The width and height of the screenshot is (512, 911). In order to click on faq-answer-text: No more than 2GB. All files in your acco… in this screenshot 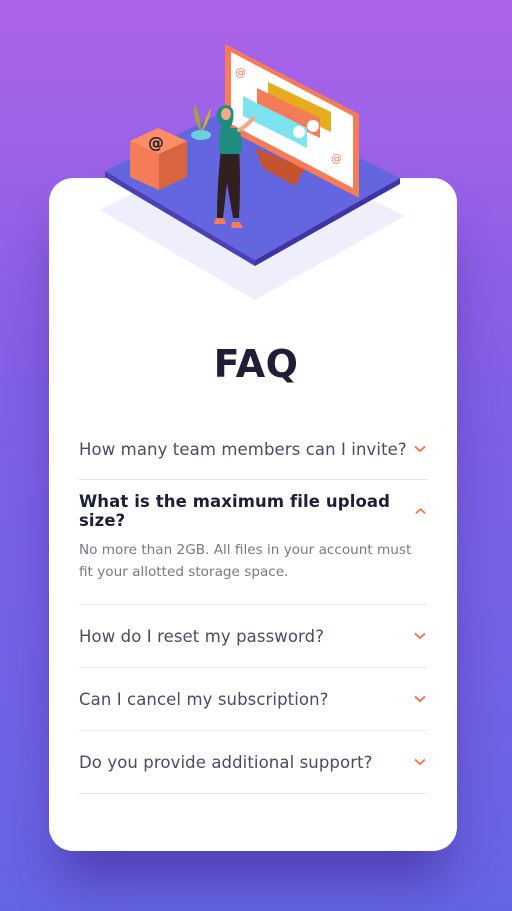, I will do `click(245, 561)`.